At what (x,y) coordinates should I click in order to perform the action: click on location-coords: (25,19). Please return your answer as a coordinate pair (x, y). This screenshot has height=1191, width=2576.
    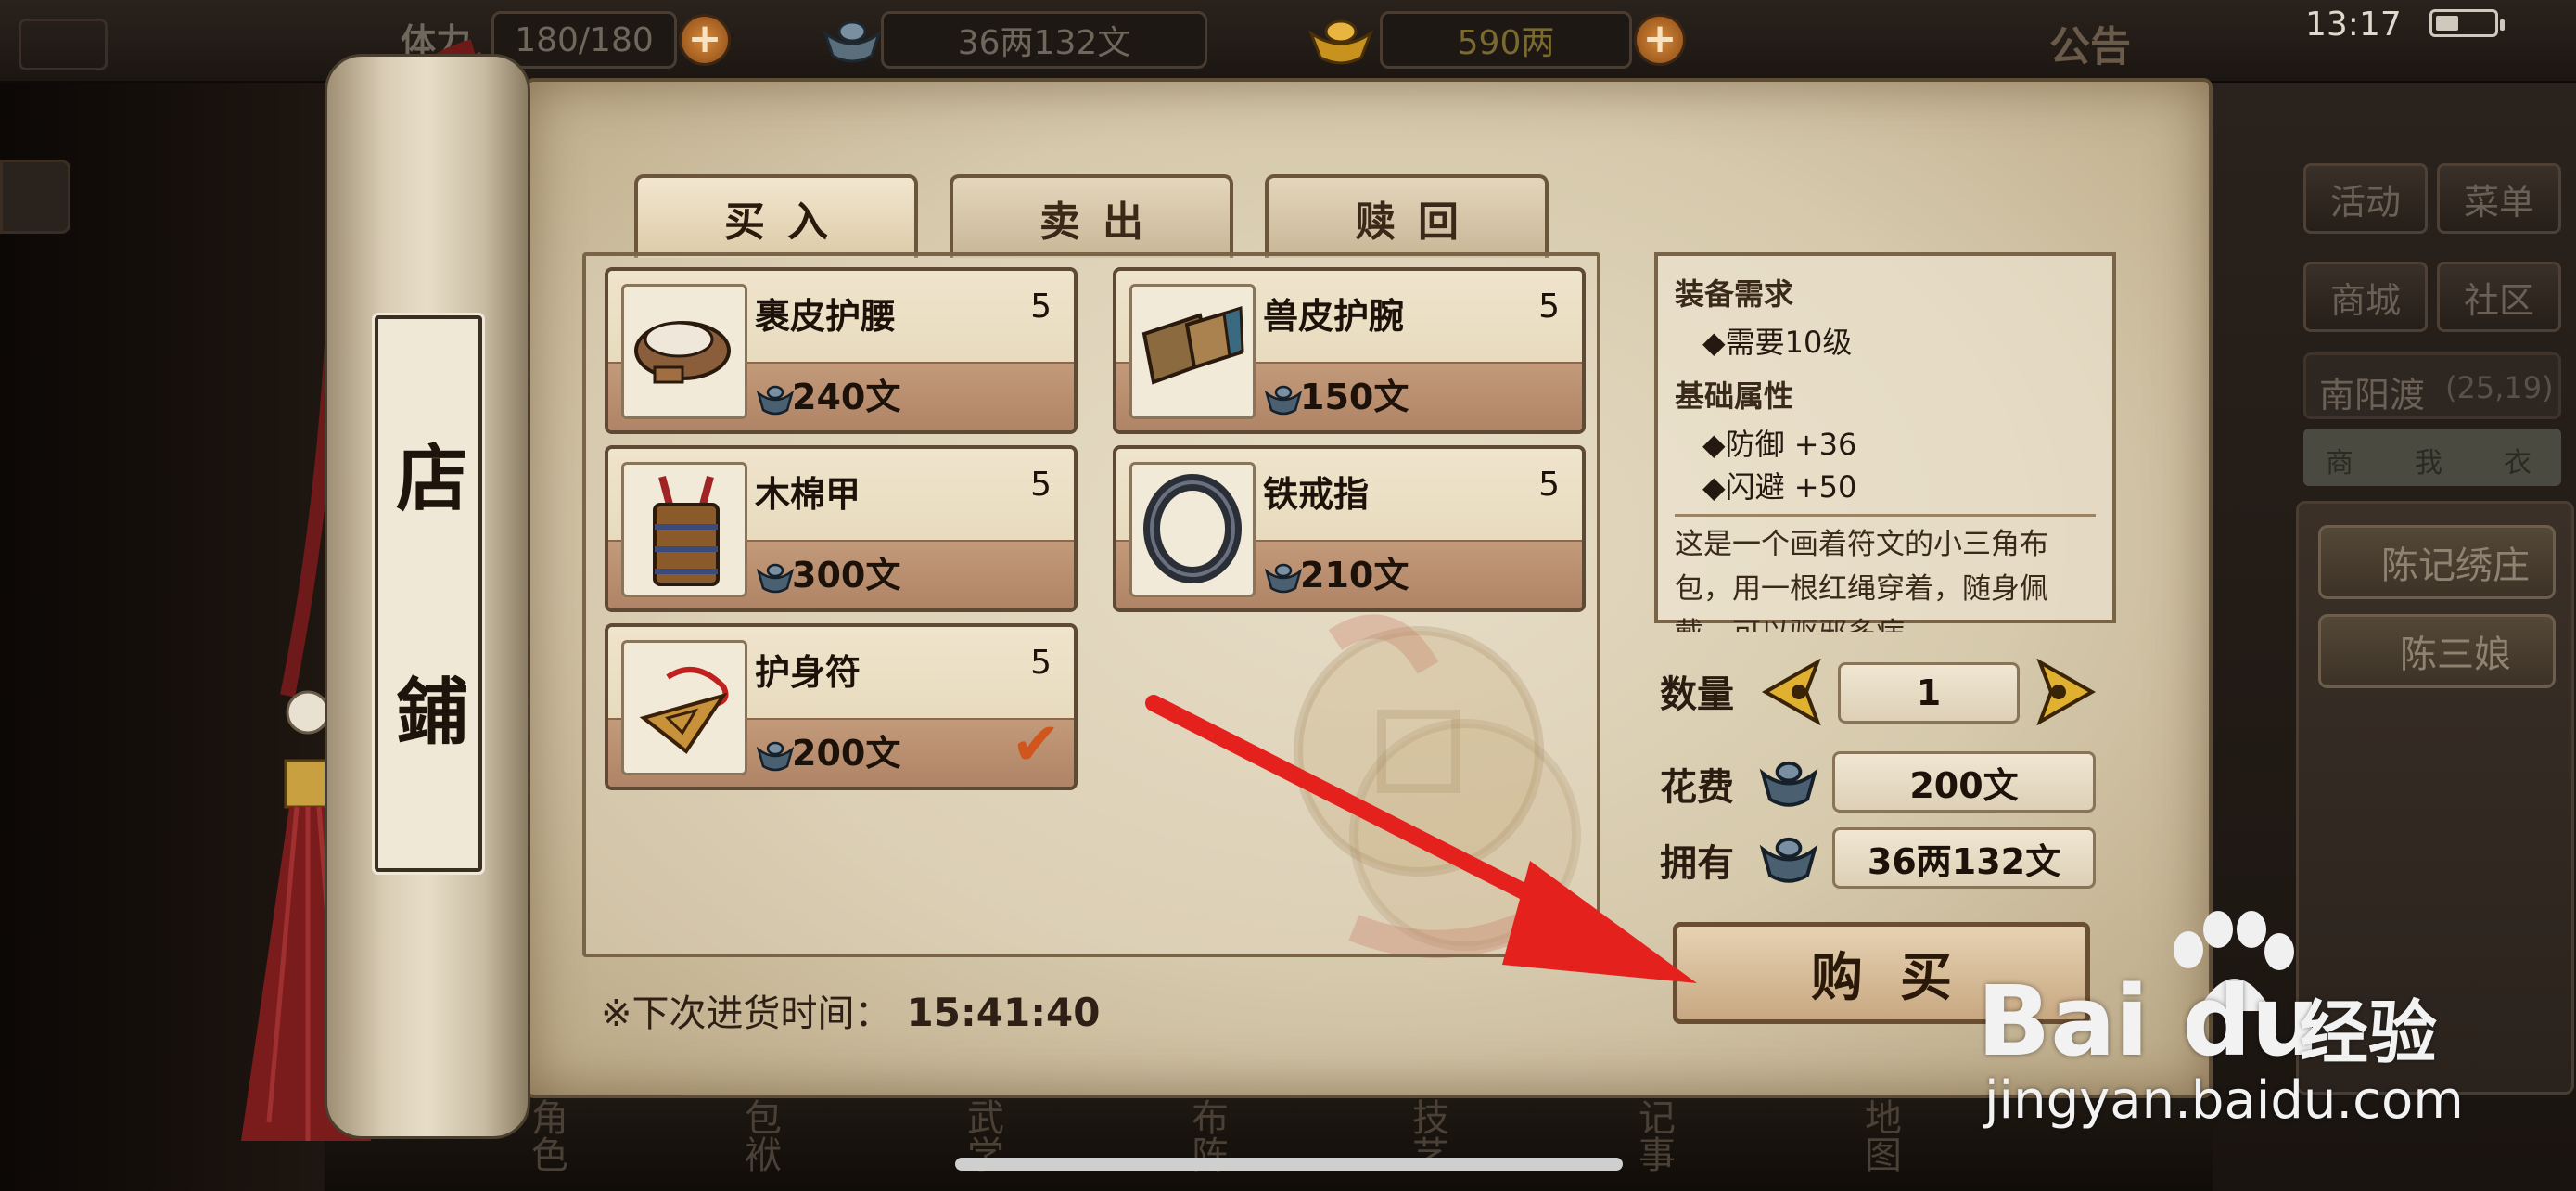
    Looking at the image, I should click on (2500, 387).